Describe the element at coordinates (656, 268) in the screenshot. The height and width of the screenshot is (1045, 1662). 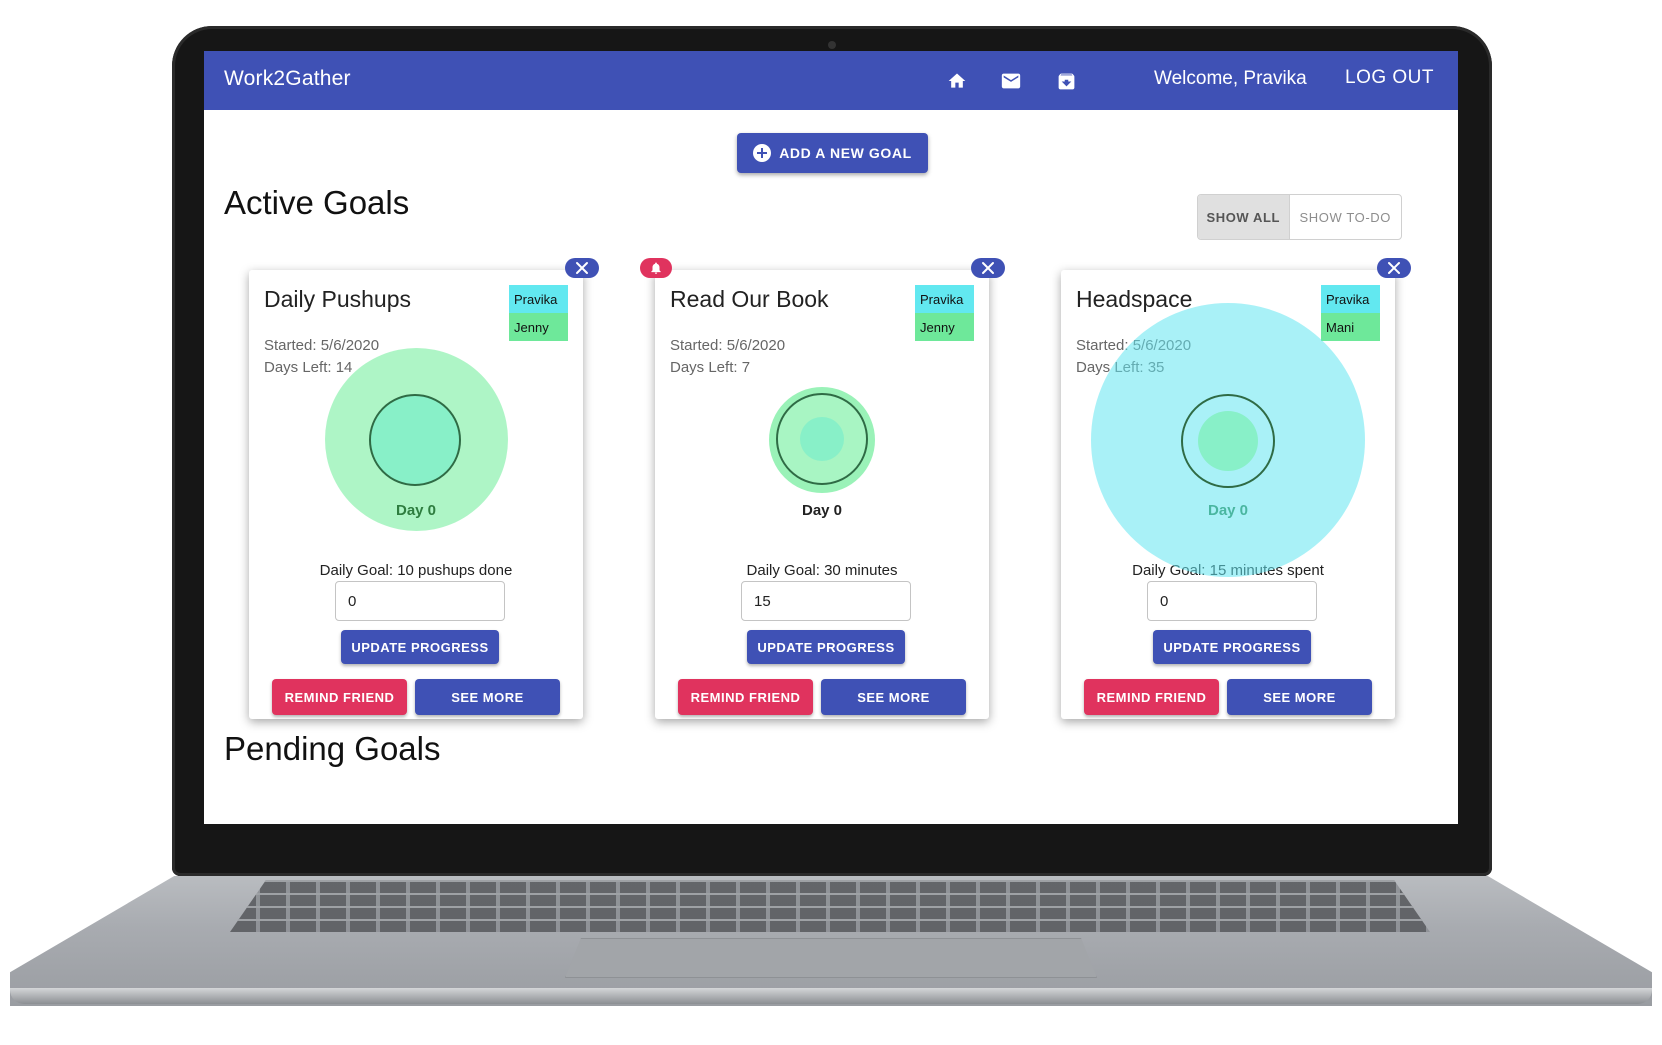
I see `notification-bell-icon` at that location.